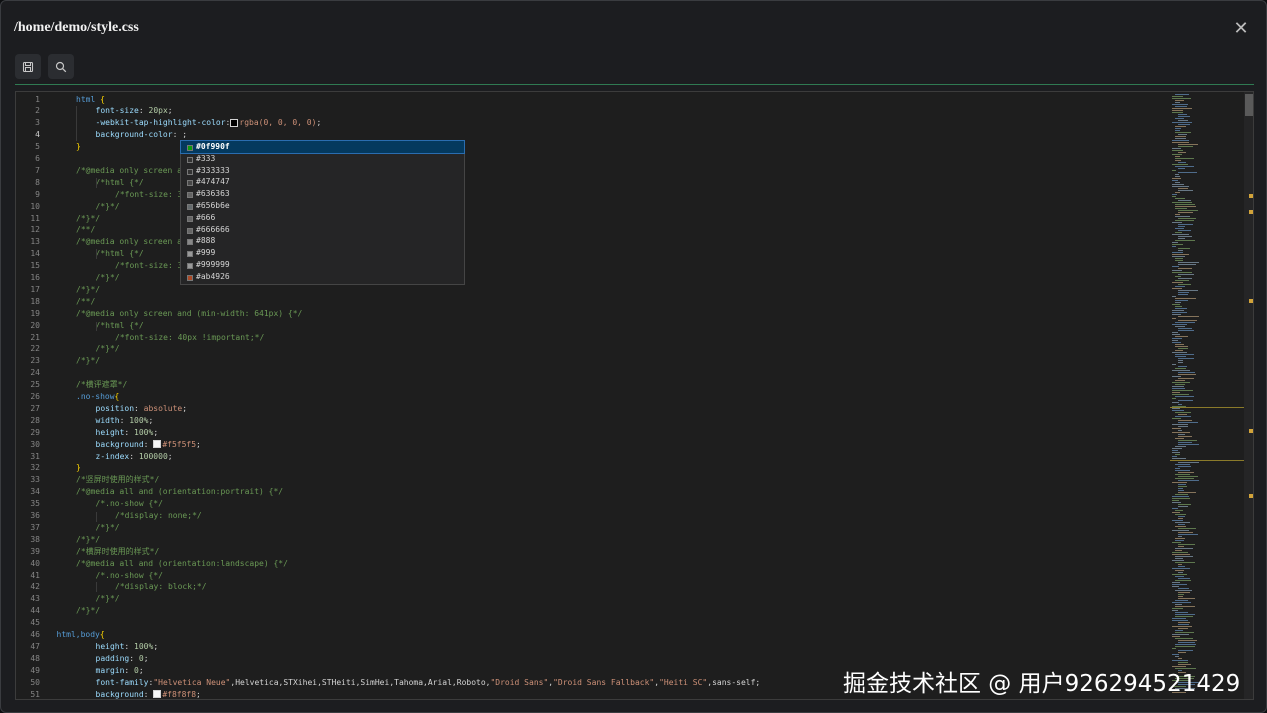 This screenshot has width=1267, height=713. I want to click on code-line: /*.no-show {*/, so click(129, 576).